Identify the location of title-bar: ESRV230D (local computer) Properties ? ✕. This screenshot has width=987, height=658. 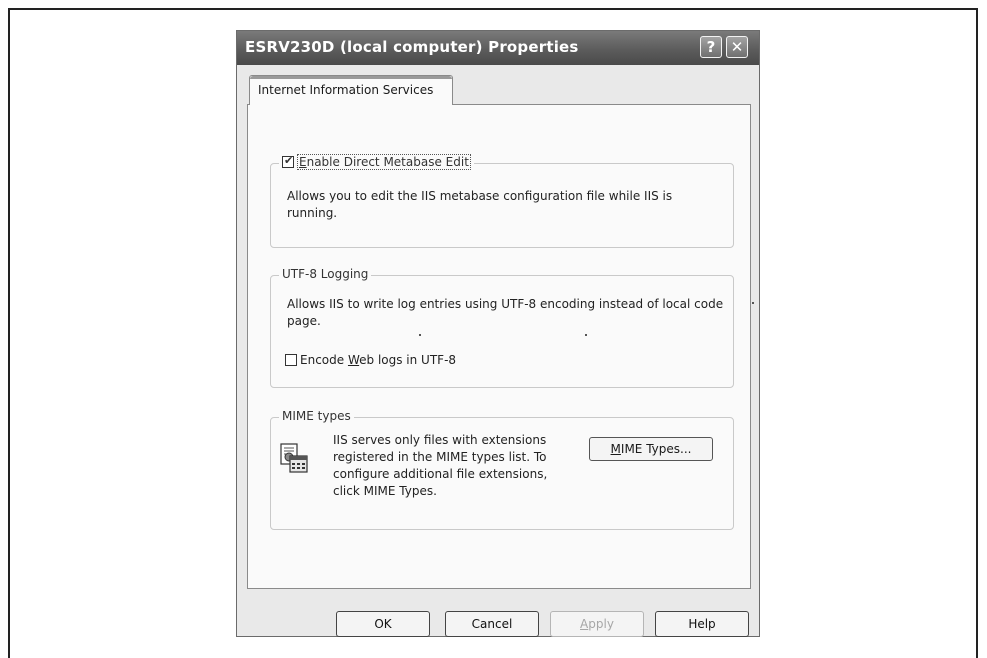
(498, 48).